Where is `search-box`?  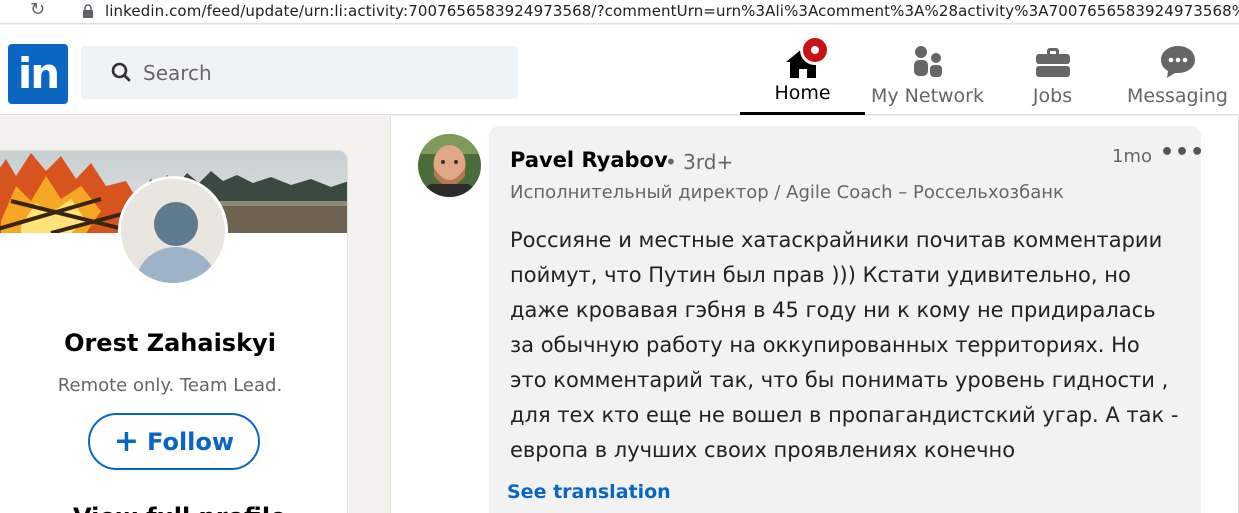 search-box is located at coordinates (299, 72).